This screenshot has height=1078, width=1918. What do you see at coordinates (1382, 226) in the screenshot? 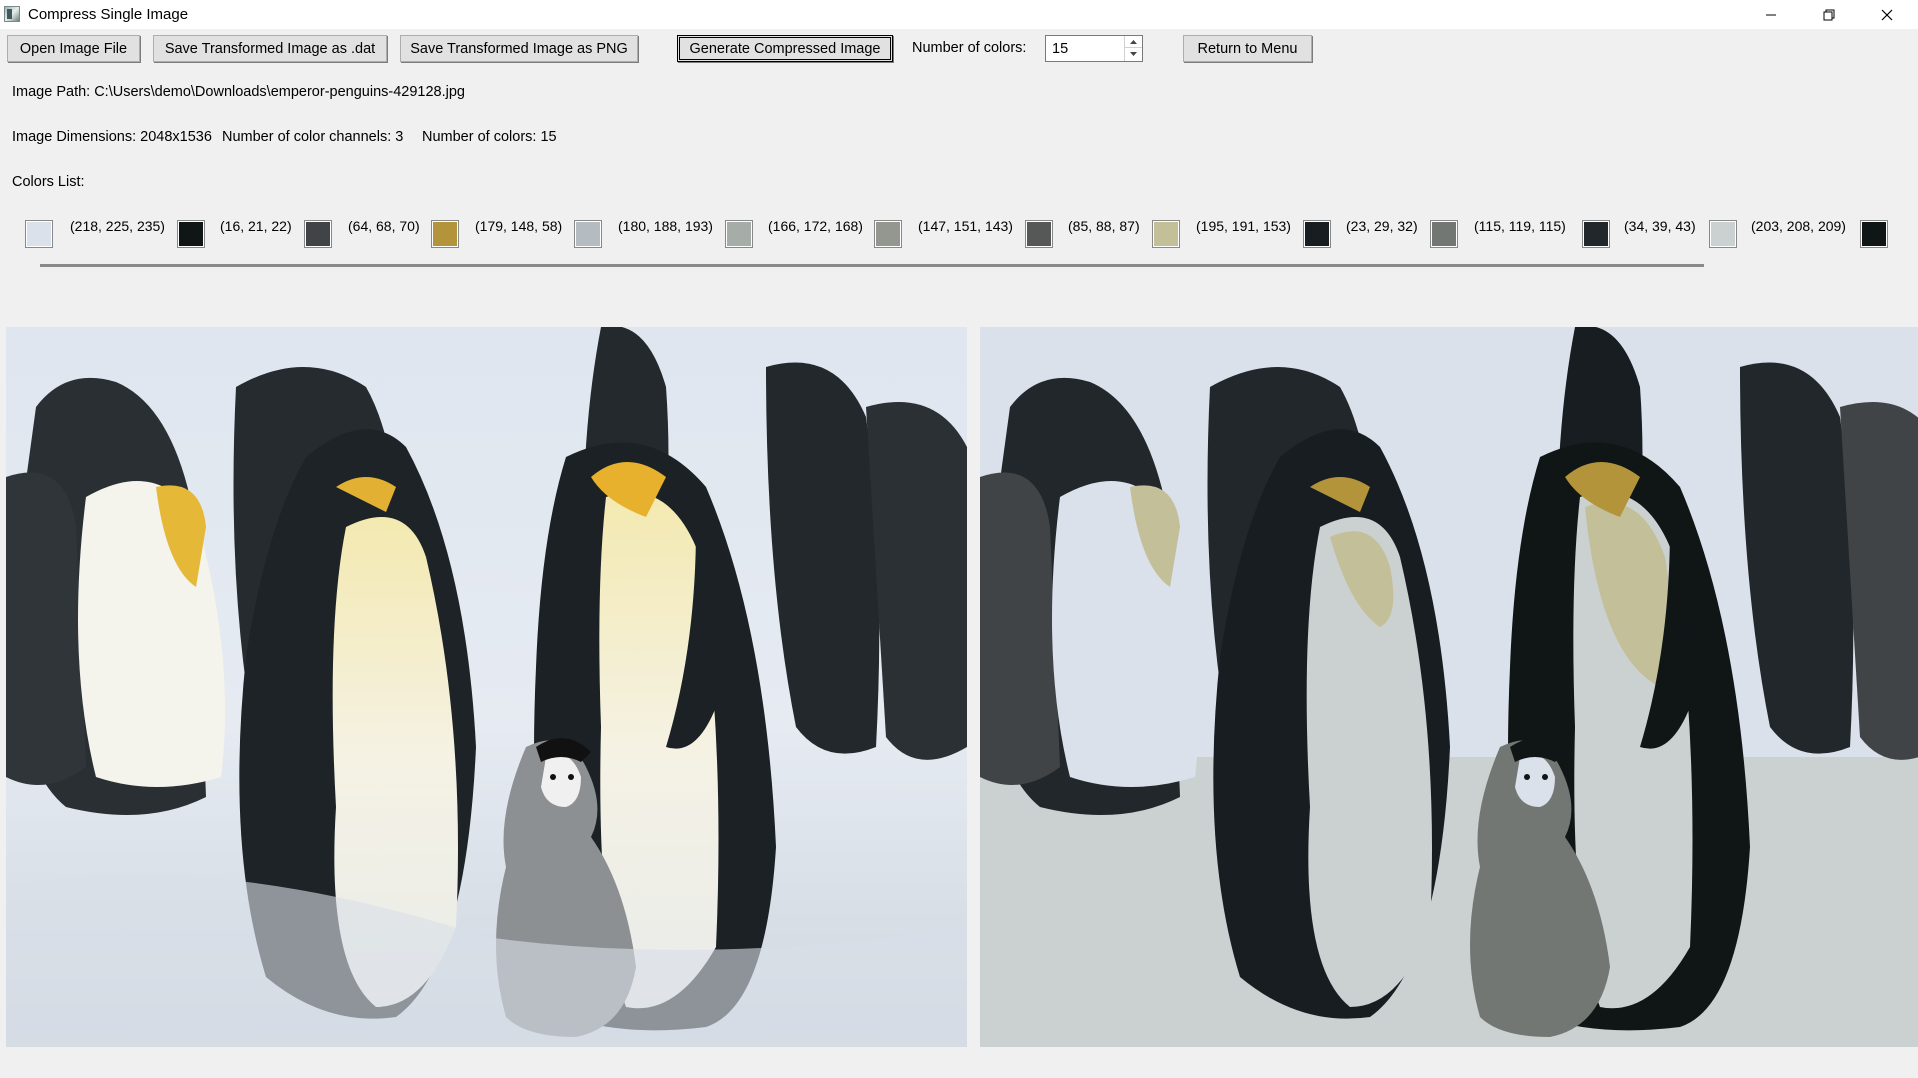
I see `color-swatch-label: (23, 29, 32)` at bounding box center [1382, 226].